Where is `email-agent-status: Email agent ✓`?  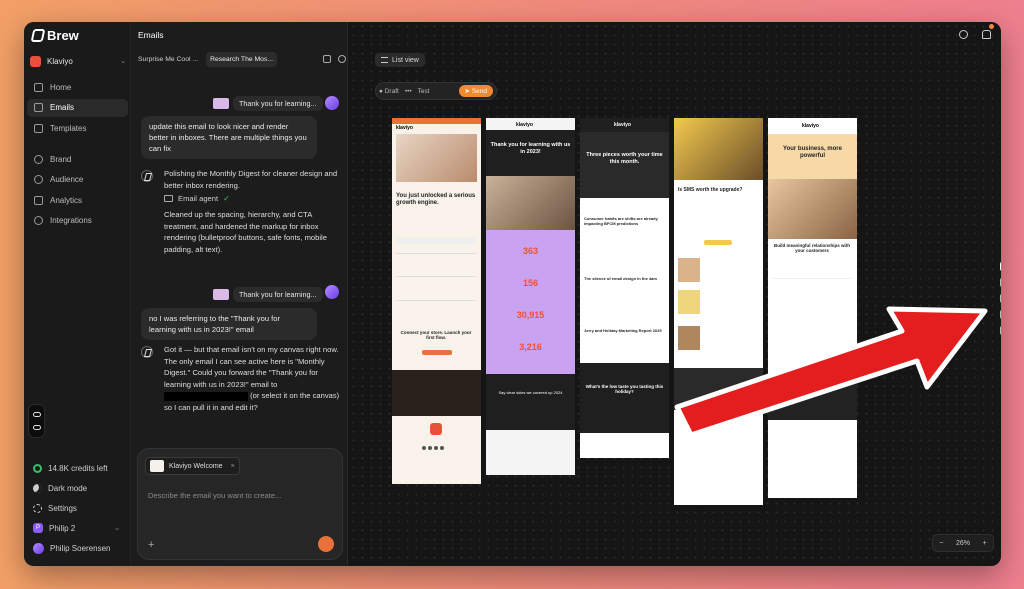
email-agent-status: Email agent ✓ is located at coordinates (197, 198).